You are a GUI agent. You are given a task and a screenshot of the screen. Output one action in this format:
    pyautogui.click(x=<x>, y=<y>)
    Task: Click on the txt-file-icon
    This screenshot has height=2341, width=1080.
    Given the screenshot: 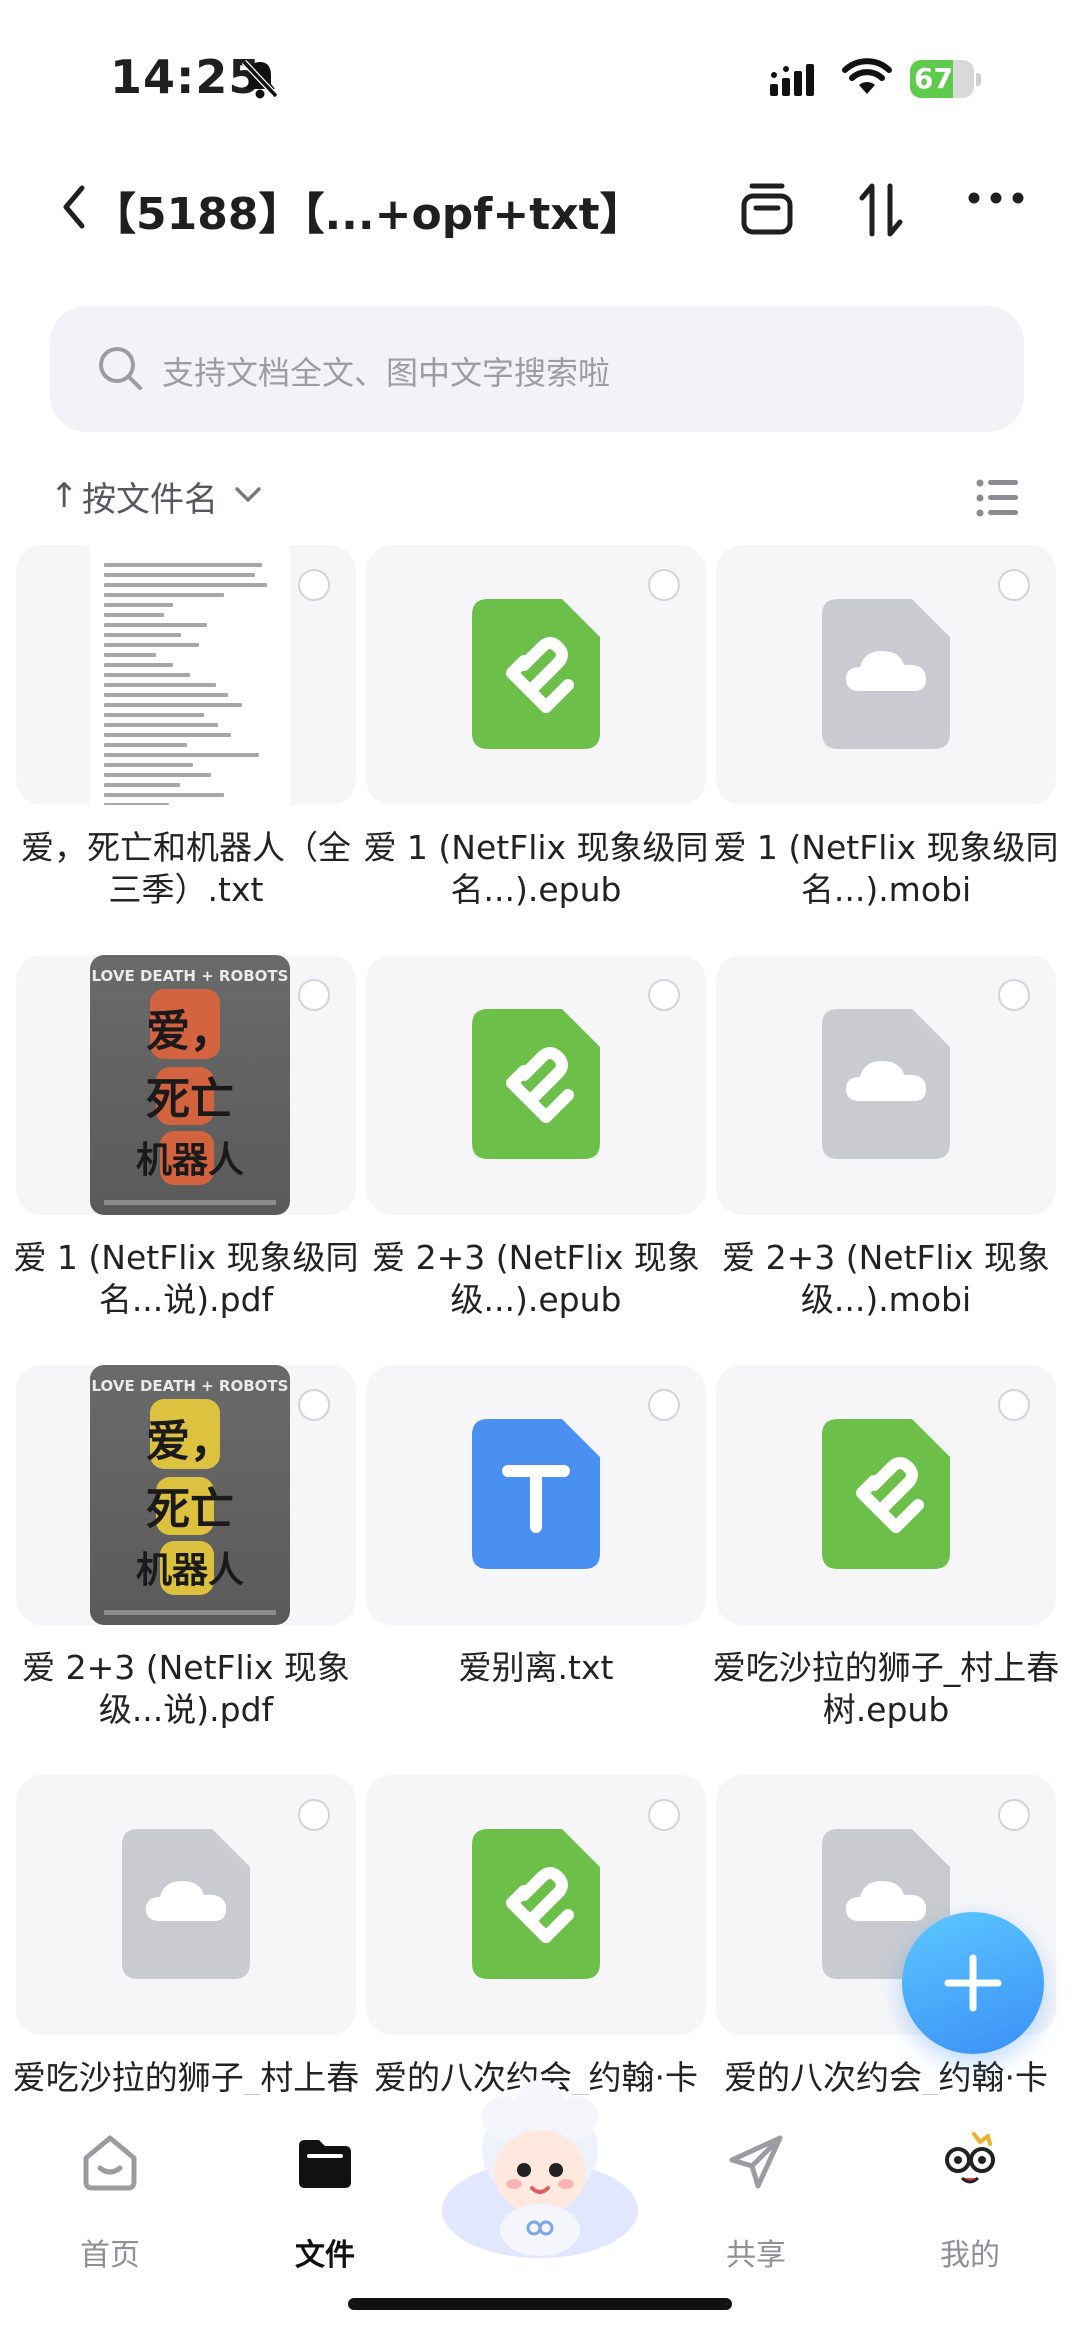 What is the action you would take?
    pyautogui.click(x=536, y=1494)
    